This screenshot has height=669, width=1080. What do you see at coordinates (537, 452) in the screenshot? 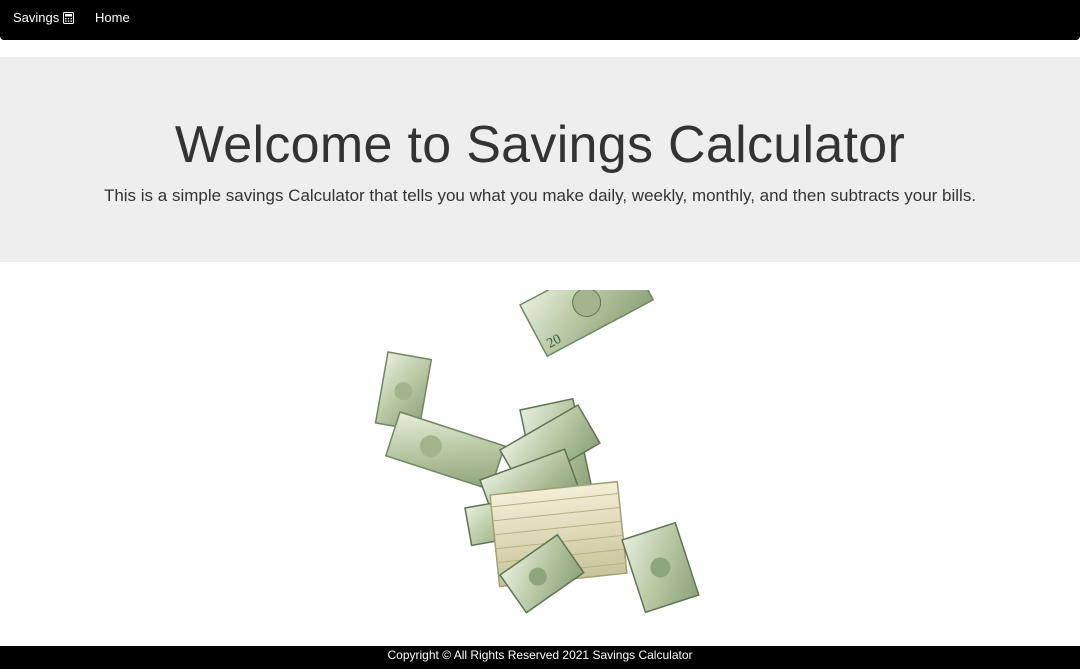
I see `flying-money-image: 20` at bounding box center [537, 452].